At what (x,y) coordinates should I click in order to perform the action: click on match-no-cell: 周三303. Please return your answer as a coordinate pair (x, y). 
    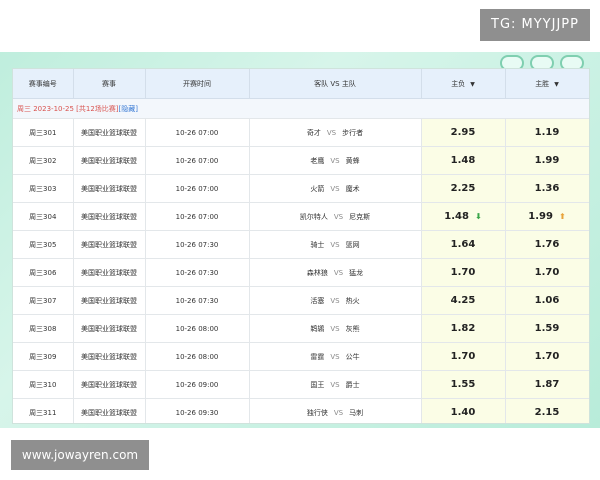
    Looking at the image, I should click on (43, 188).